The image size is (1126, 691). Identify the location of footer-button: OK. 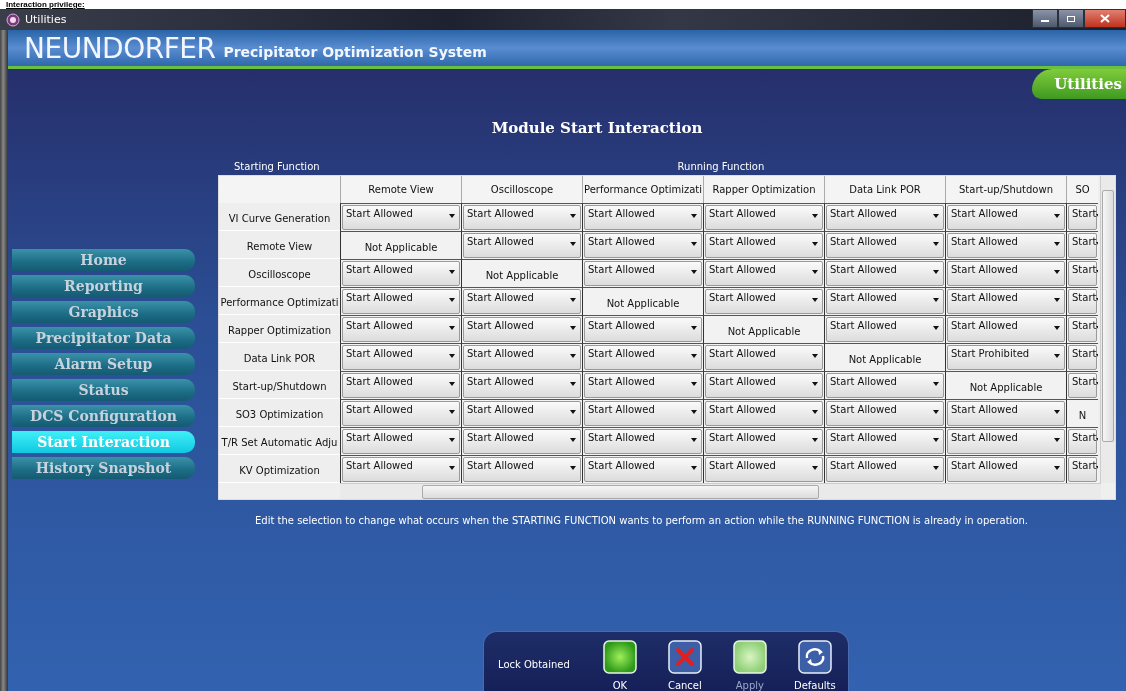
(619, 665).